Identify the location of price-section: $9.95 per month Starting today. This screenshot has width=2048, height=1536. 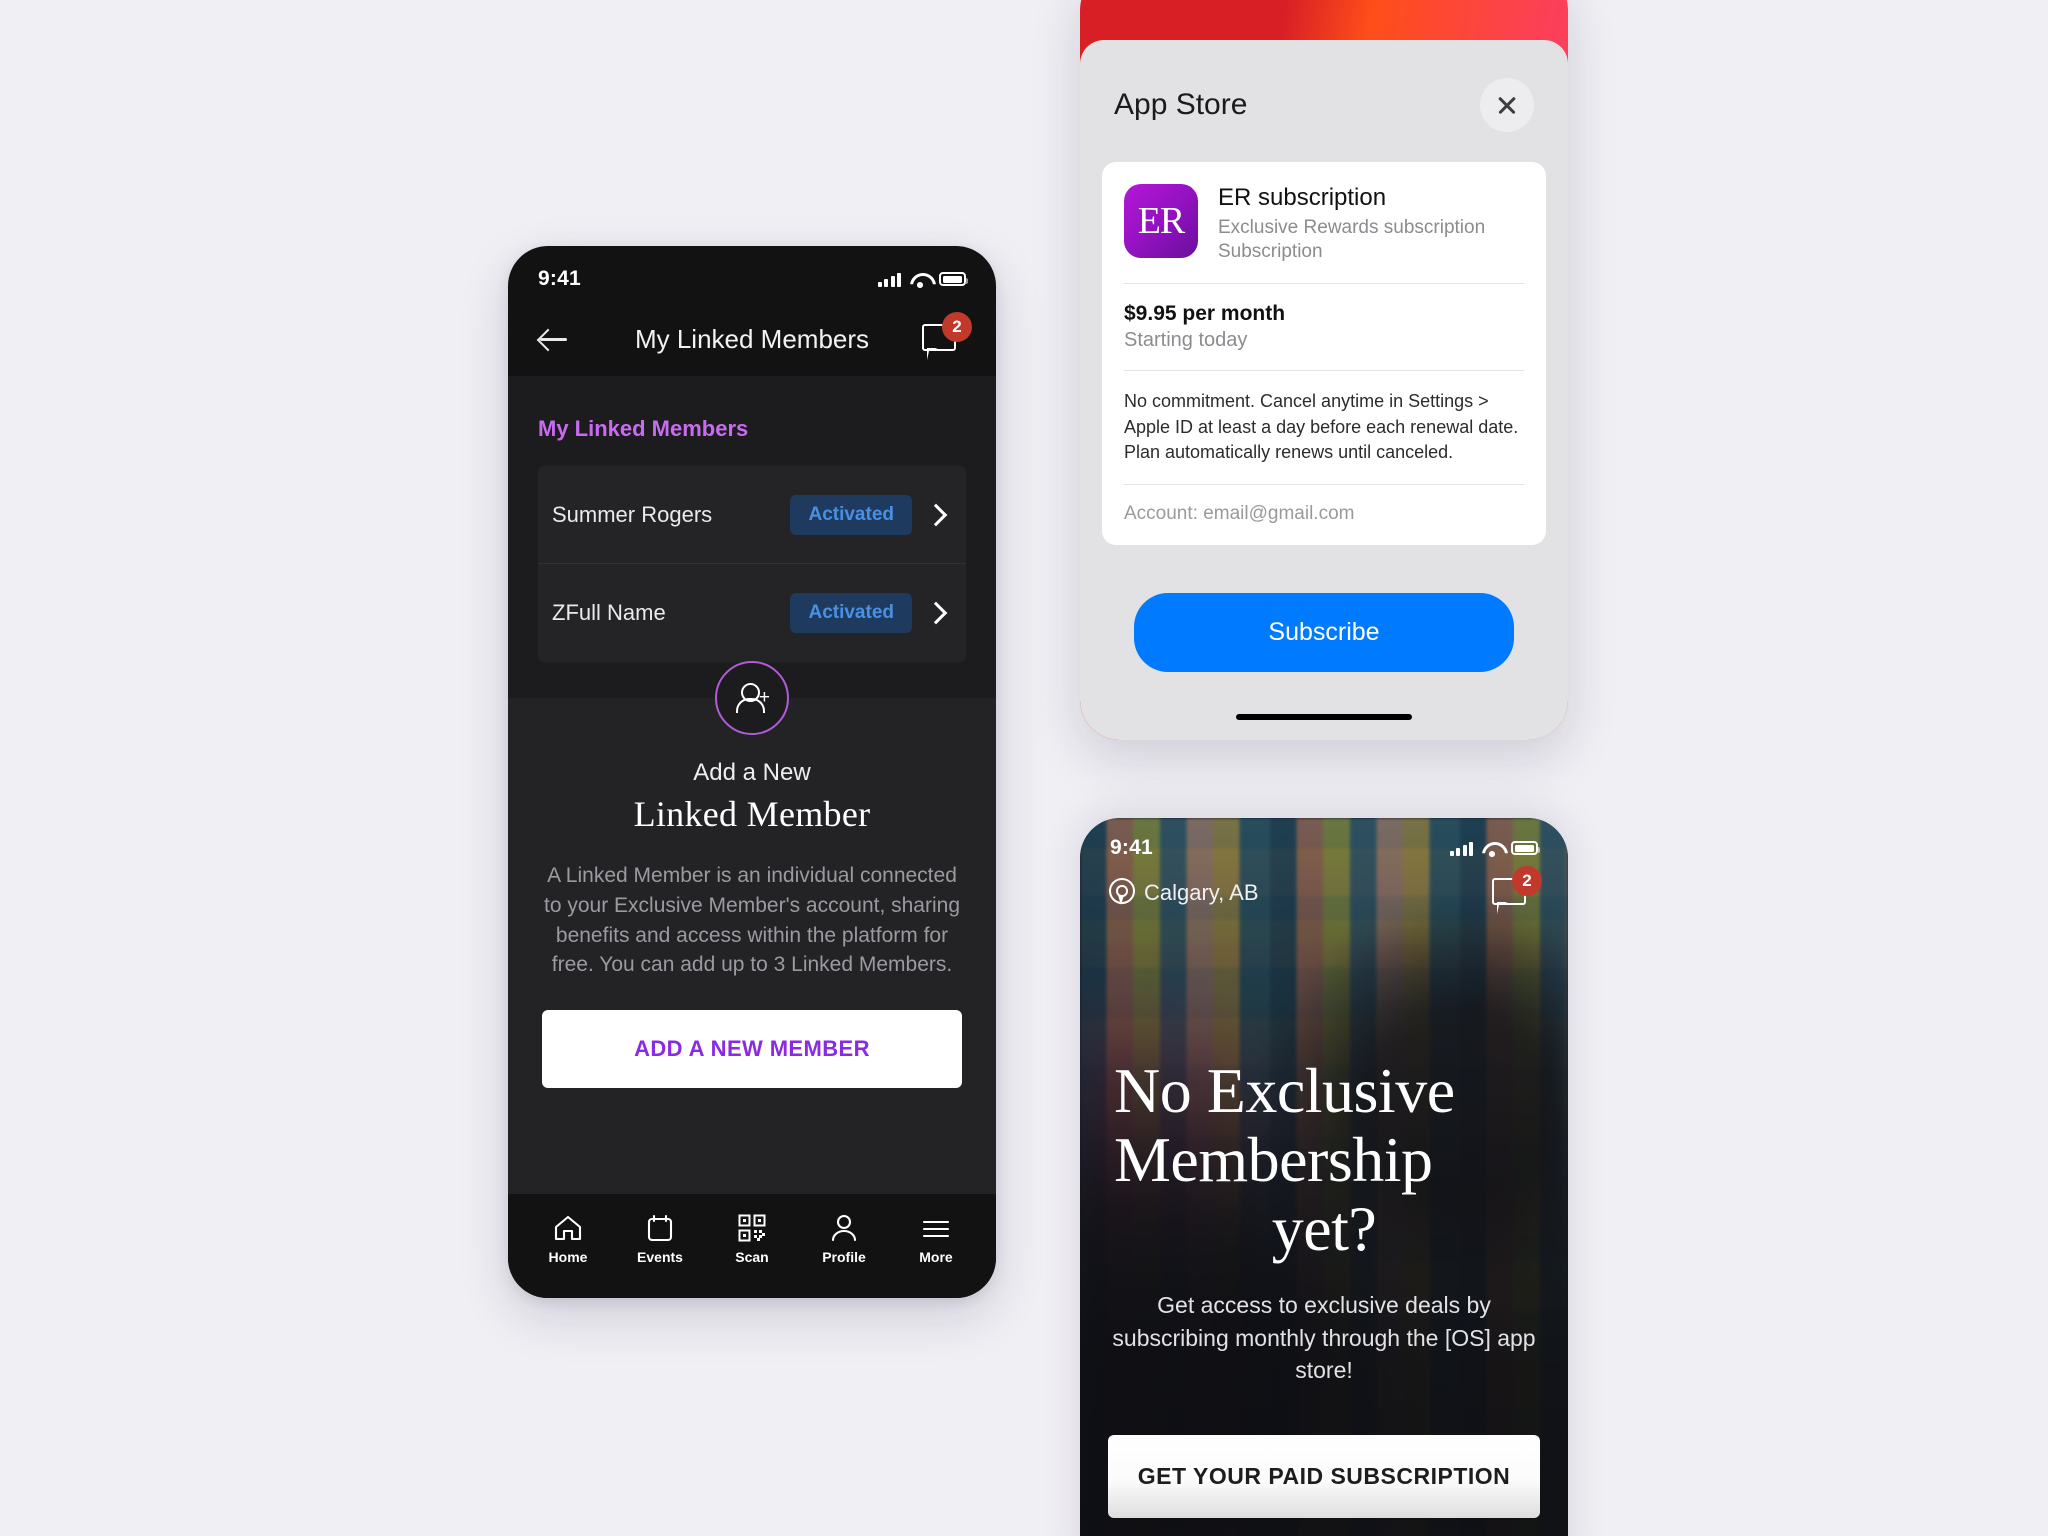
(1324, 327).